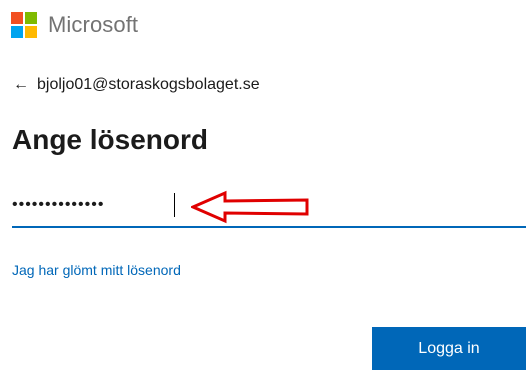 The image size is (526, 370). I want to click on account-email: bjoljo01@storaskogsbolaget.se, so click(148, 84).